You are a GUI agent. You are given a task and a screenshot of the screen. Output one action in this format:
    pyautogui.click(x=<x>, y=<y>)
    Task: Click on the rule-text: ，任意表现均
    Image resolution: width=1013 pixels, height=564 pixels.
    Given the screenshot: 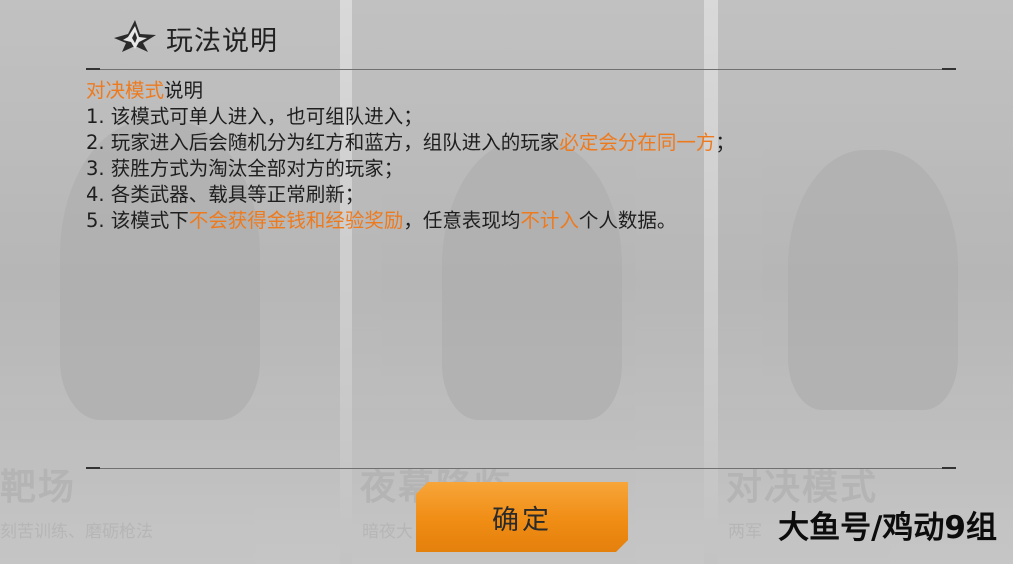 What is the action you would take?
    pyautogui.click(x=462, y=220)
    